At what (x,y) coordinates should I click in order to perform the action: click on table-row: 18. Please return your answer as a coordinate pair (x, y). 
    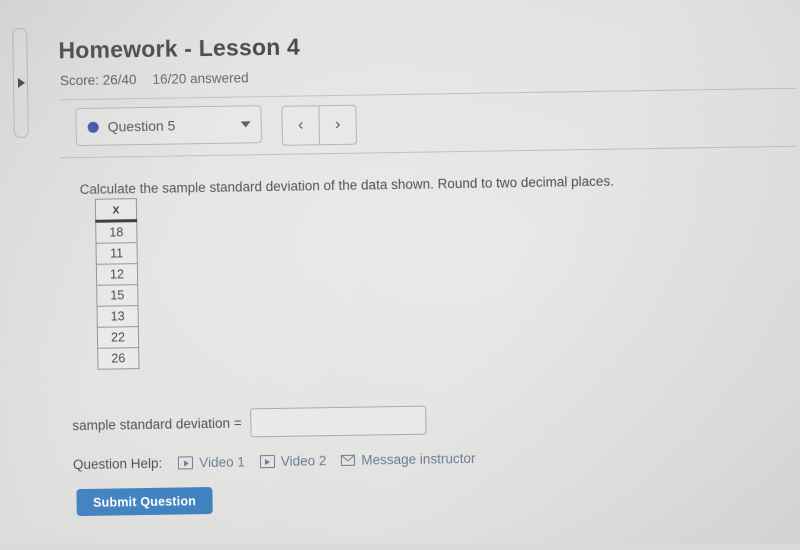
    Looking at the image, I should click on (116, 232).